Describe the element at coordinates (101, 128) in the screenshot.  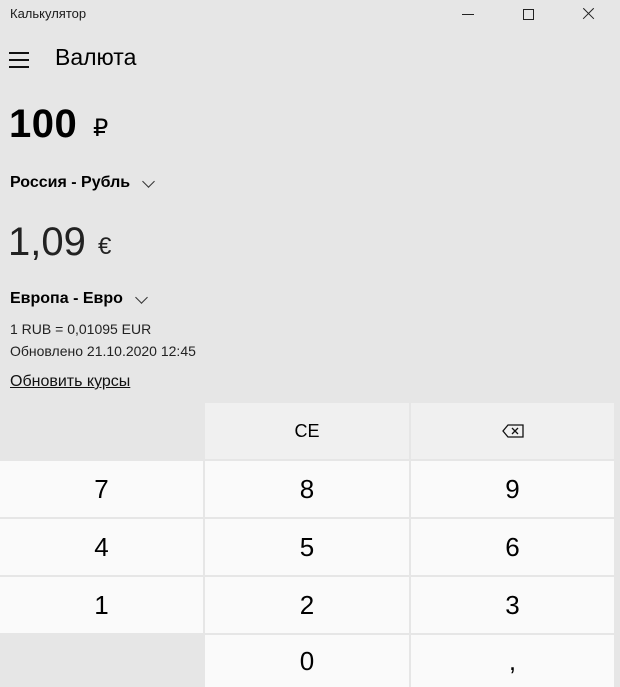
I see `from-currency-symbol: ₽` at that location.